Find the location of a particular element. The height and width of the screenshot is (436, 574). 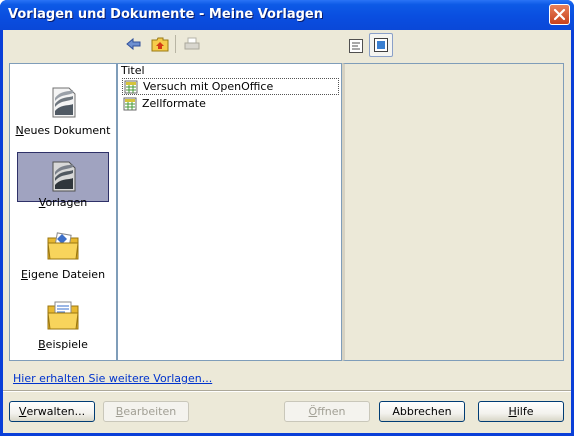

preview-icon is located at coordinates (381, 45).